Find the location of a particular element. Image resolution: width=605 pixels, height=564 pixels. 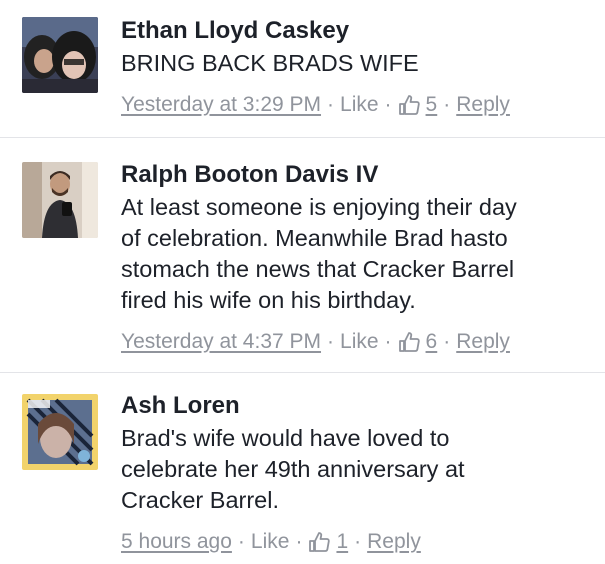

comment-timestamp: Yesterday at 4:37 PM is located at coordinates (221, 342).